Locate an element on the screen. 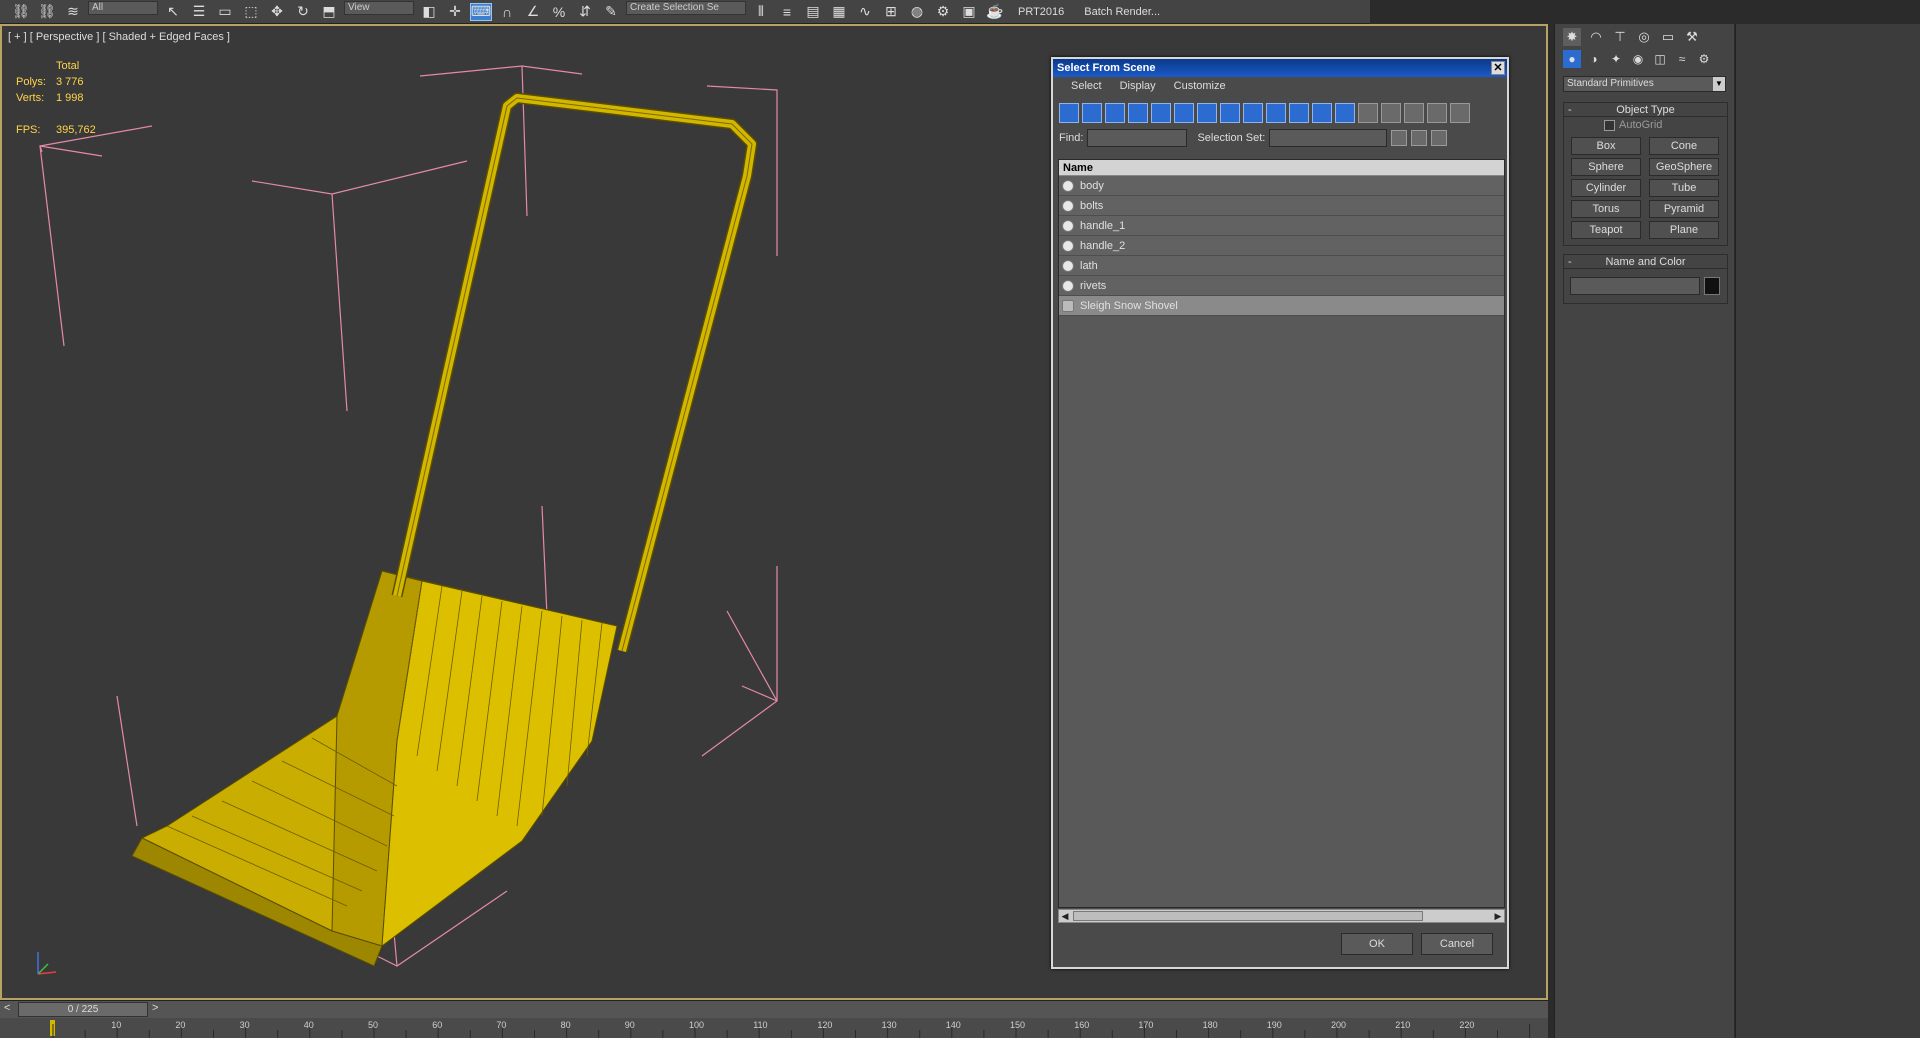  cameras-category-icon: ◉ is located at coordinates (1638, 59).